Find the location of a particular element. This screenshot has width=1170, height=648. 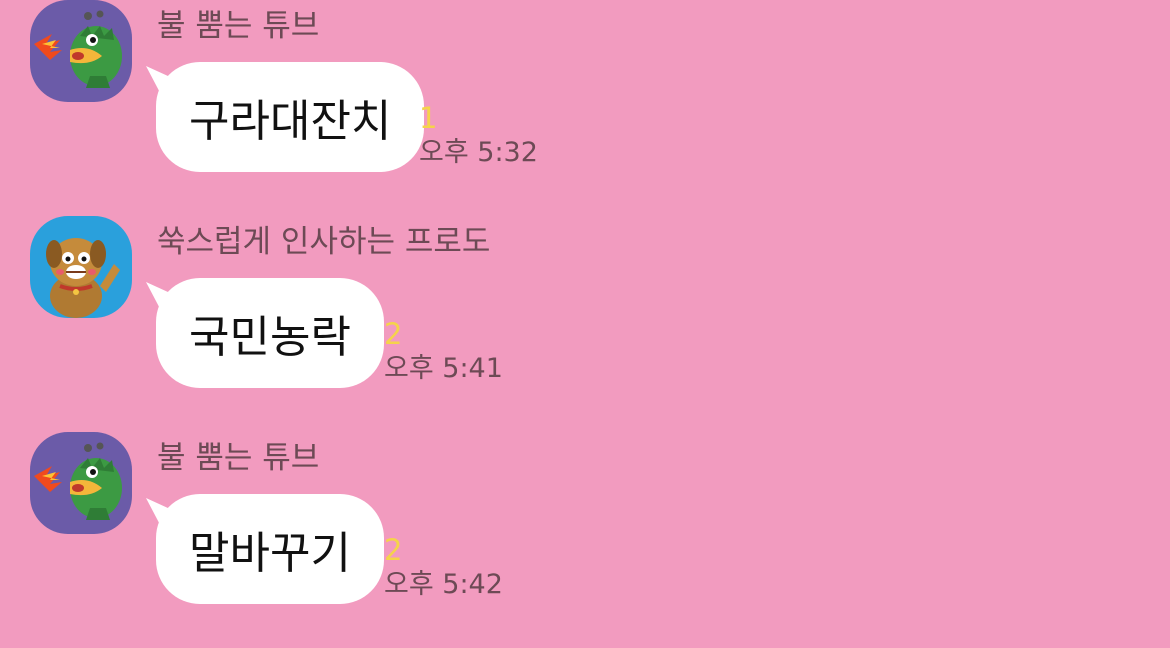

message-time: 오후 5:42 is located at coordinates (443, 584).